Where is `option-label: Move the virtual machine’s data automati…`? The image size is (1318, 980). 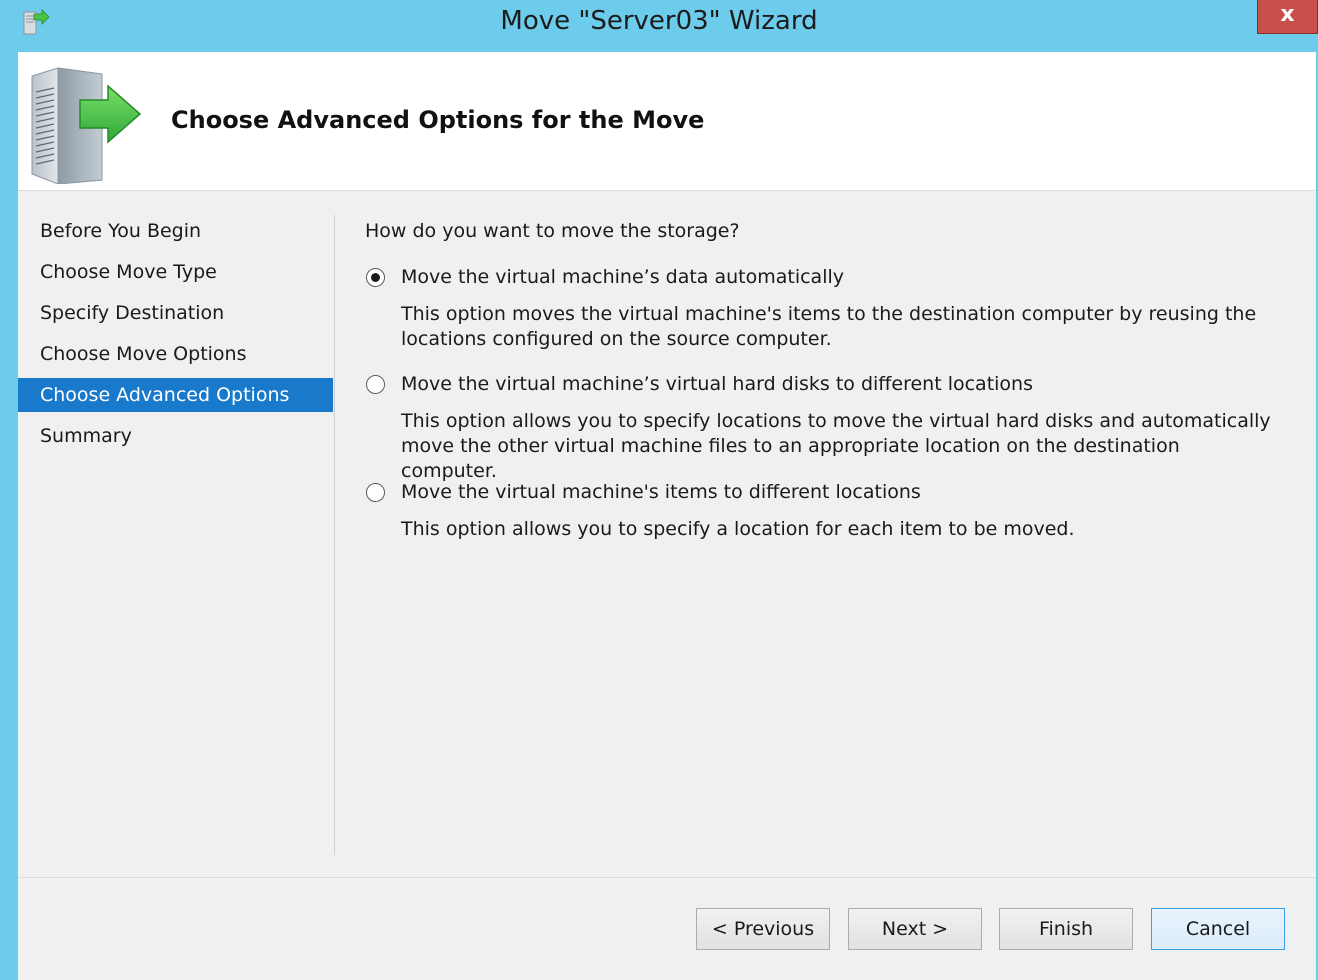
option-label: Move the virtual machine’s data automati… is located at coordinates (622, 277).